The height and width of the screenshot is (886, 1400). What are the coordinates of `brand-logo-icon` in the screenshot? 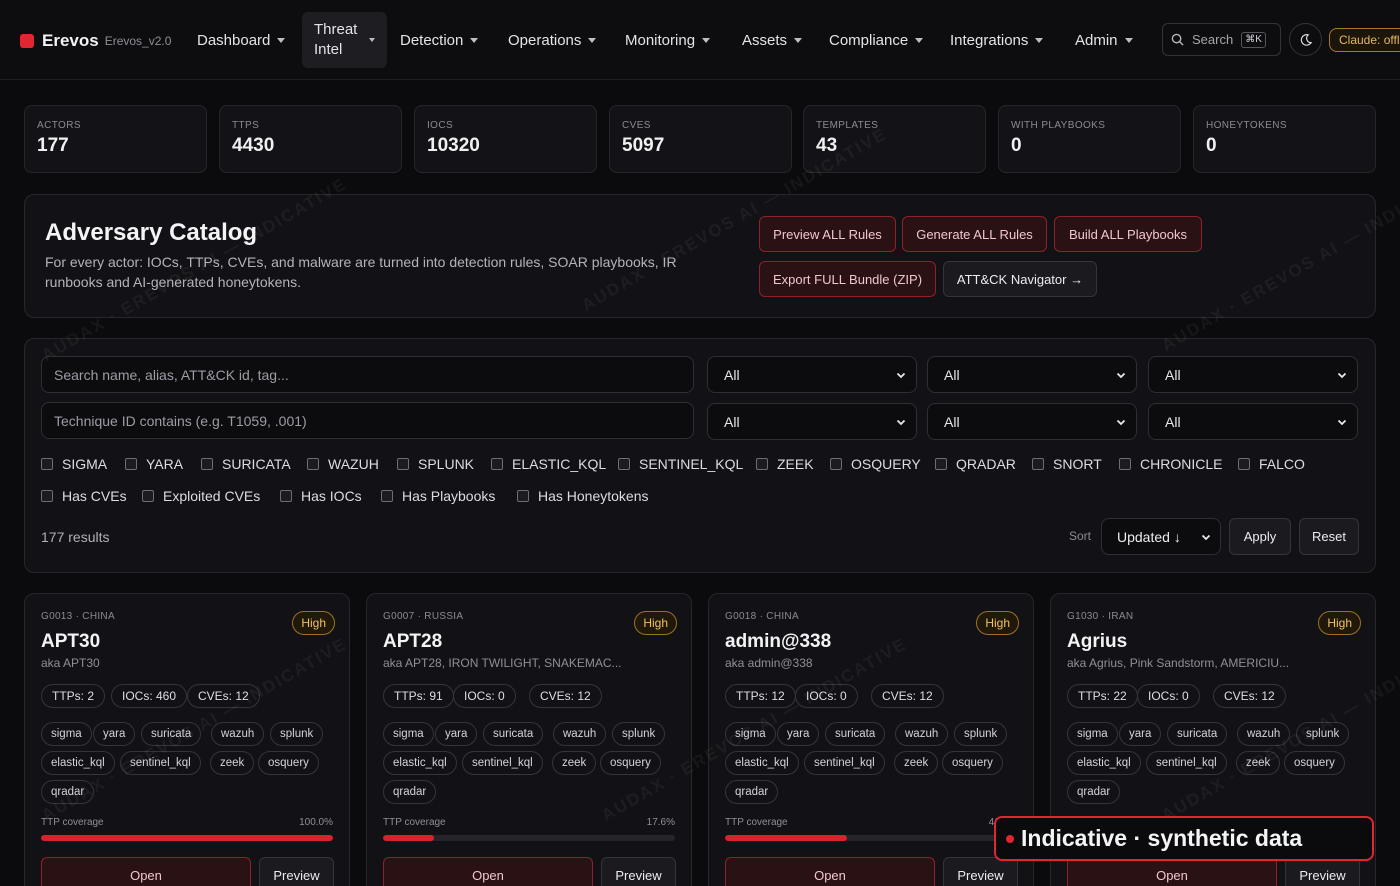 It's located at (27, 41).